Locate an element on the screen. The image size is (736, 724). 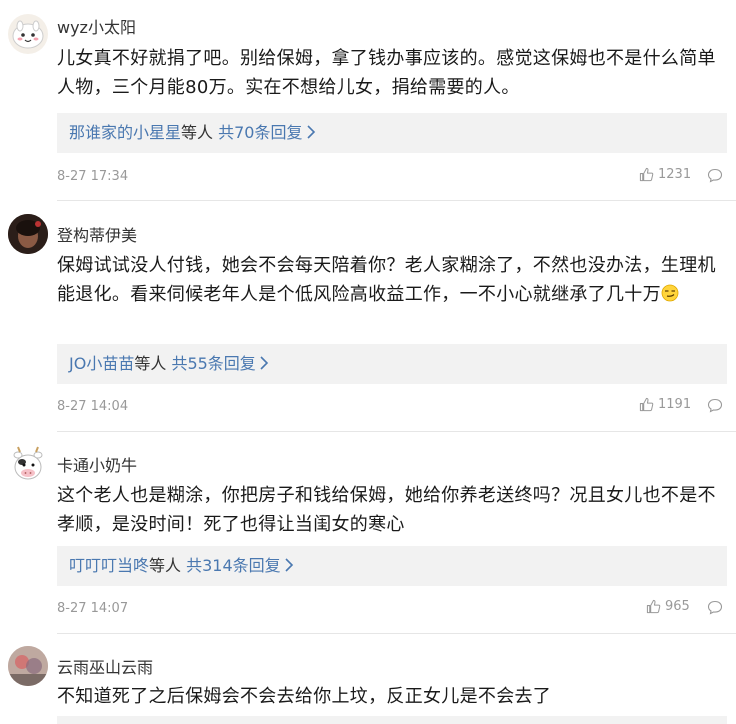
reply-user-link: 叮叮叮当咚 is located at coordinates (109, 565).